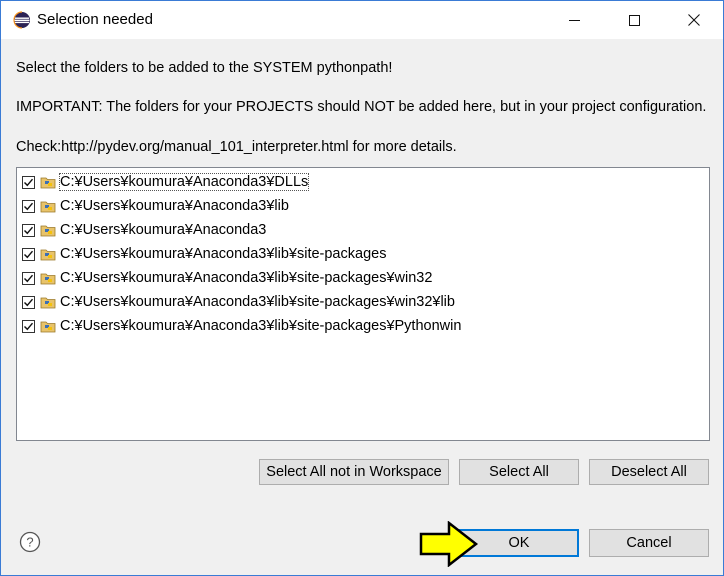 The width and height of the screenshot is (724, 576). I want to click on maximize-button, so click(634, 20).